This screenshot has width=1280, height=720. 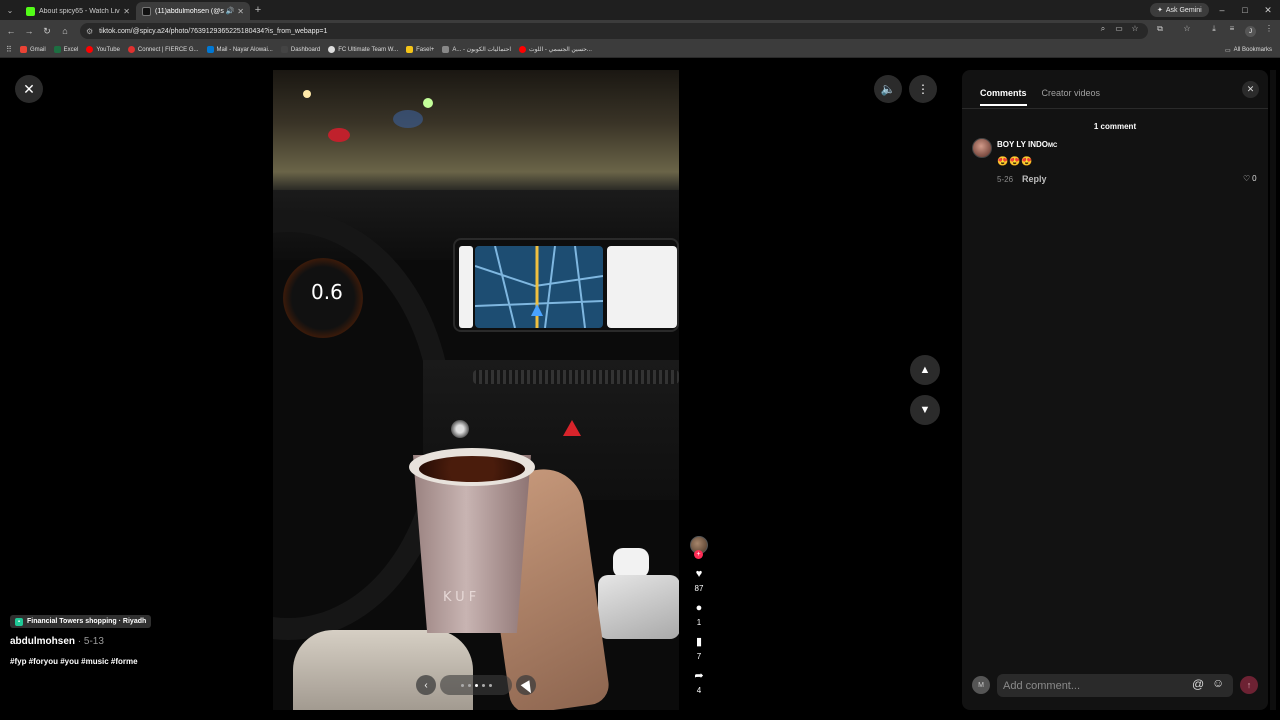 I want to click on comment-button: ● 1, so click(x=699, y=615).